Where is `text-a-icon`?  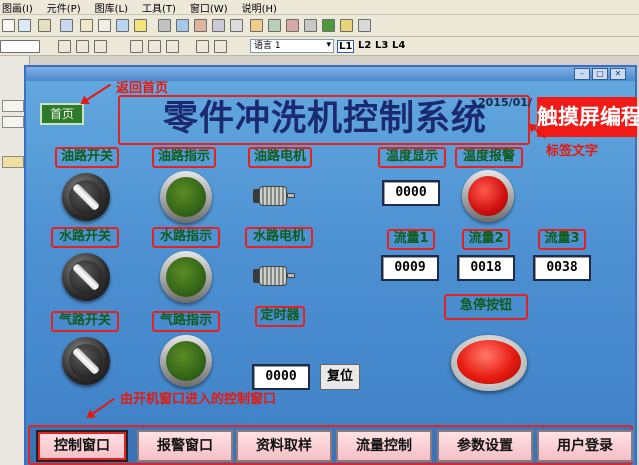 text-a-icon is located at coordinates (86, 25).